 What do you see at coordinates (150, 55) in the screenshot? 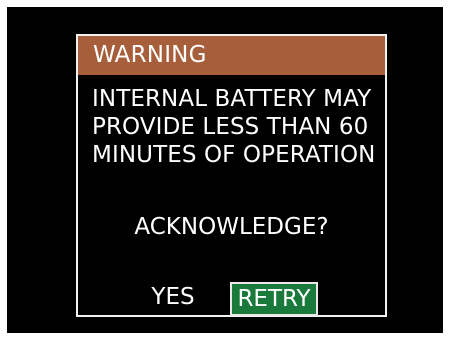
I see `dialog-title: WARNING` at bounding box center [150, 55].